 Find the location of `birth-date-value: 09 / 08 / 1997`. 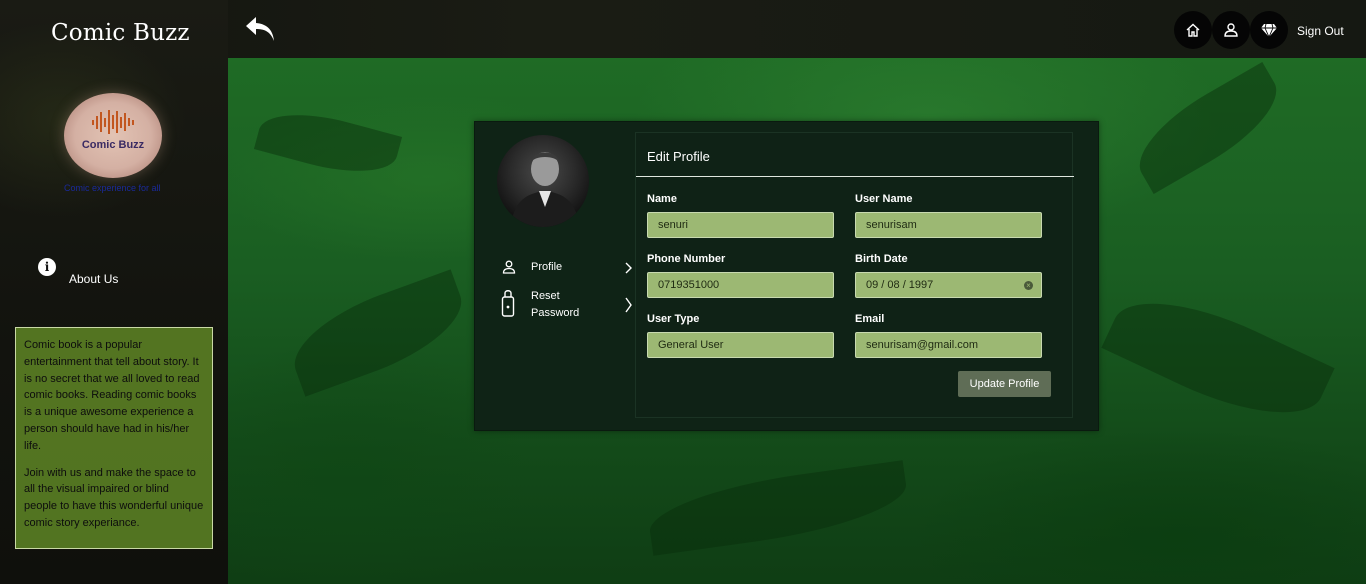

birth-date-value: 09 / 08 / 1997 is located at coordinates (900, 285).